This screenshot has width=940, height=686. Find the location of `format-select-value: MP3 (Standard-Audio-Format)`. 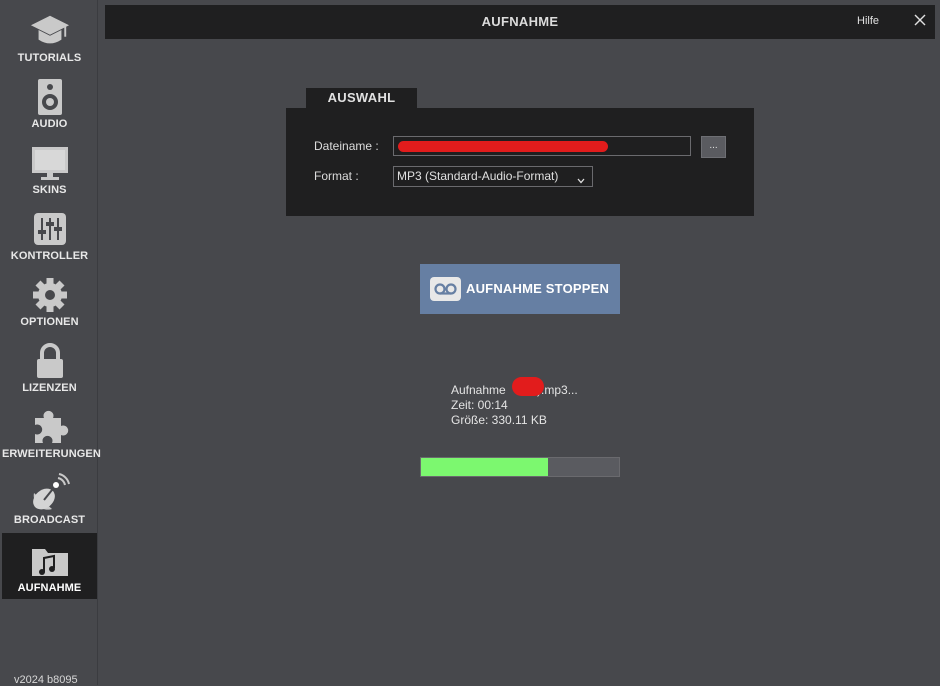

format-select-value: MP3 (Standard-Audio-Format) is located at coordinates (478, 176).